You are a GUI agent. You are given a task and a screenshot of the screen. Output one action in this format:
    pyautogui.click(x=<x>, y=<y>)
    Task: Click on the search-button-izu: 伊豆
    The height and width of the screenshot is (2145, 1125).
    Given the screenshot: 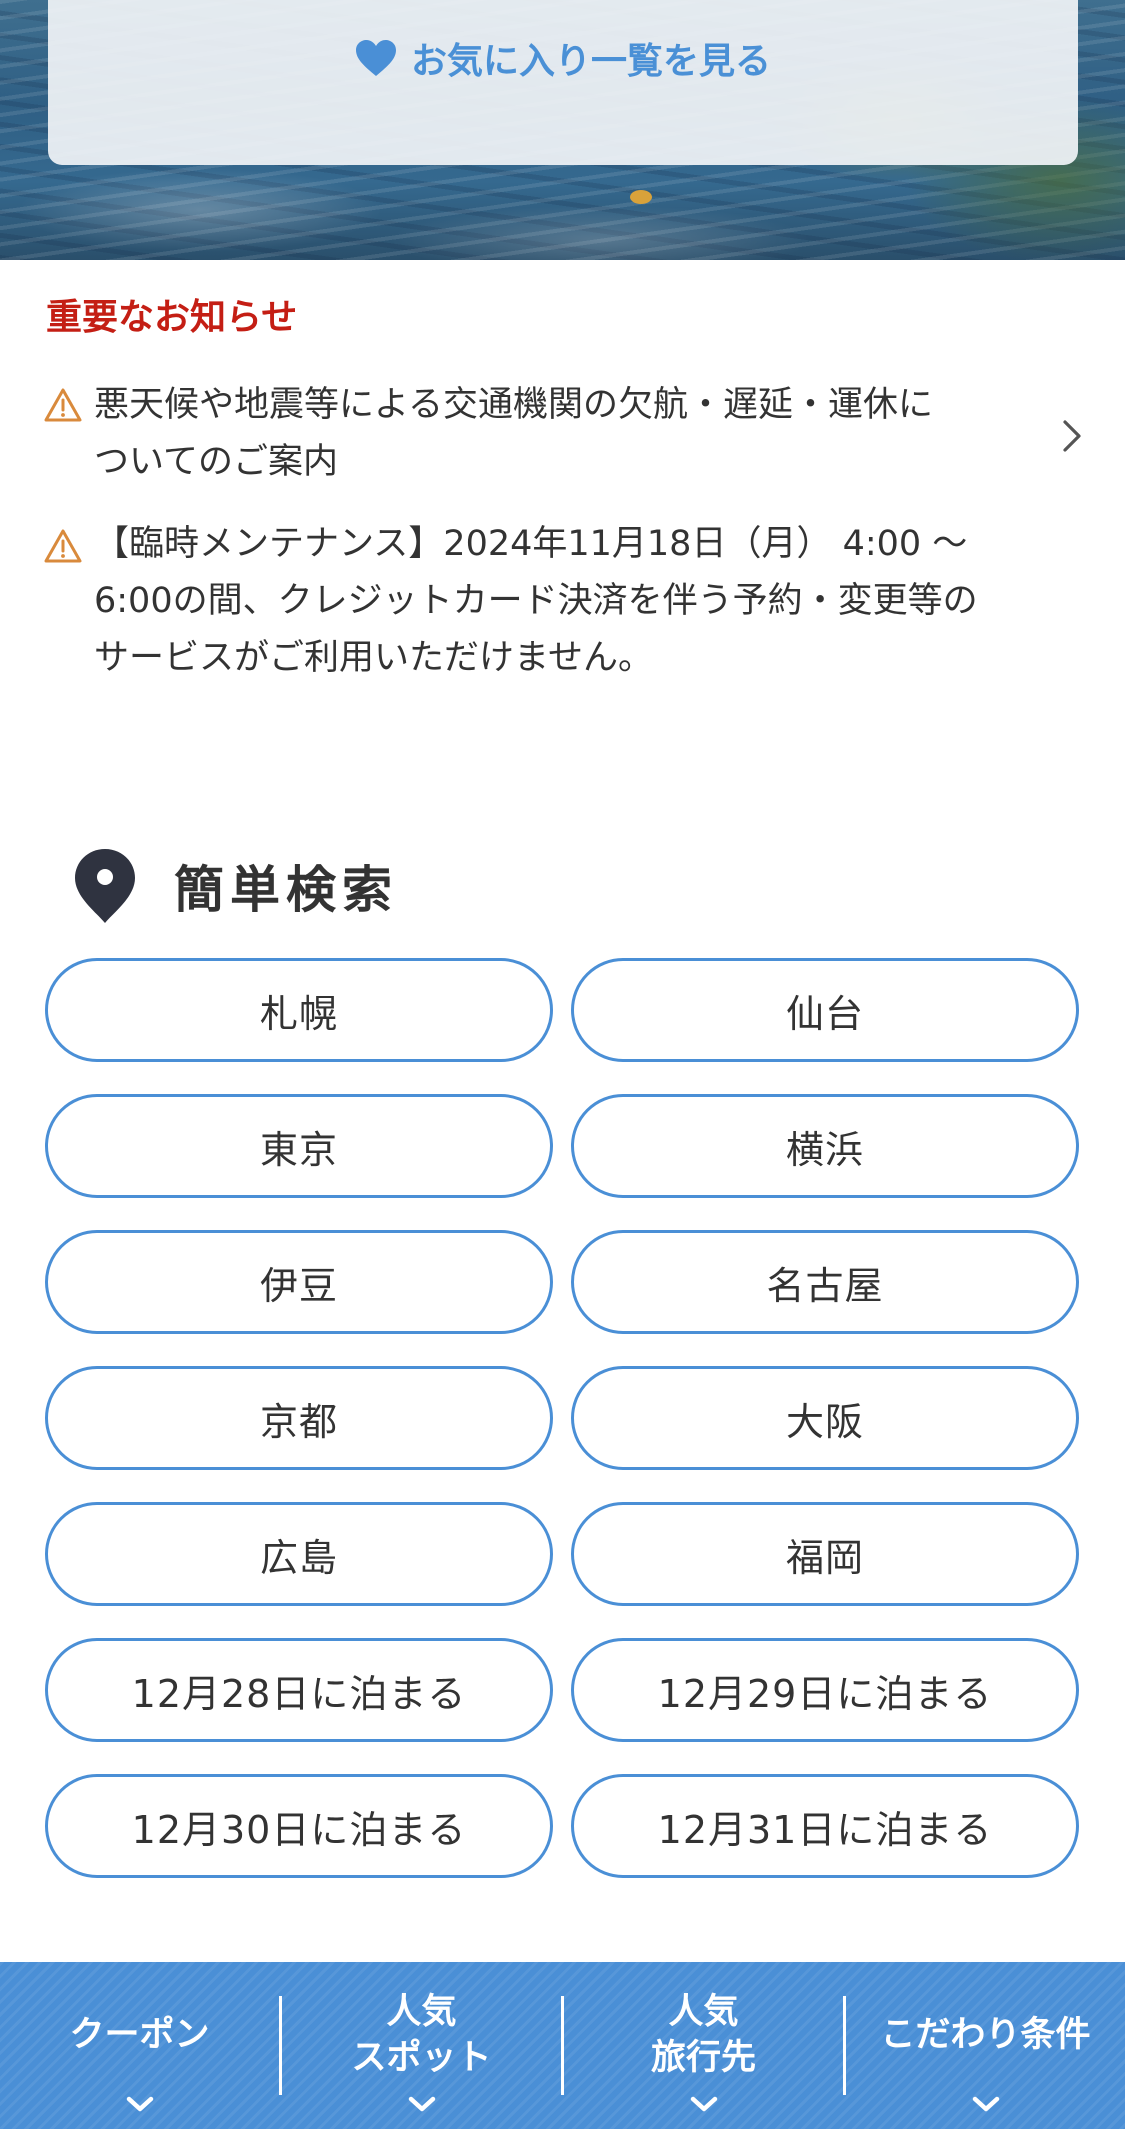 What is the action you would take?
    pyautogui.click(x=299, y=1282)
    